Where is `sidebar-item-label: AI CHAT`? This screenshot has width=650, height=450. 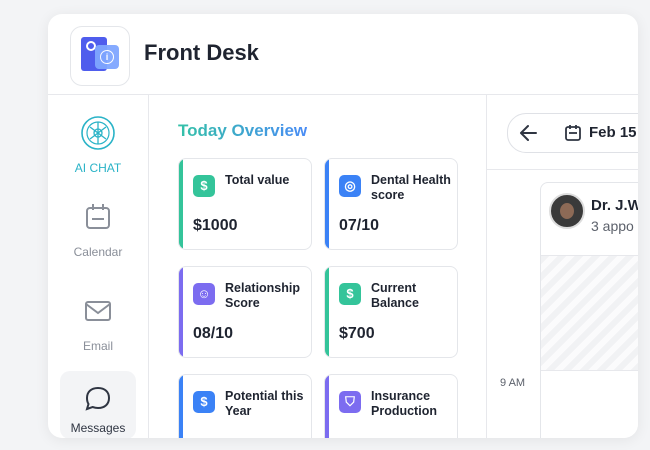
sidebar-item-label: AI CHAT is located at coordinates (98, 168).